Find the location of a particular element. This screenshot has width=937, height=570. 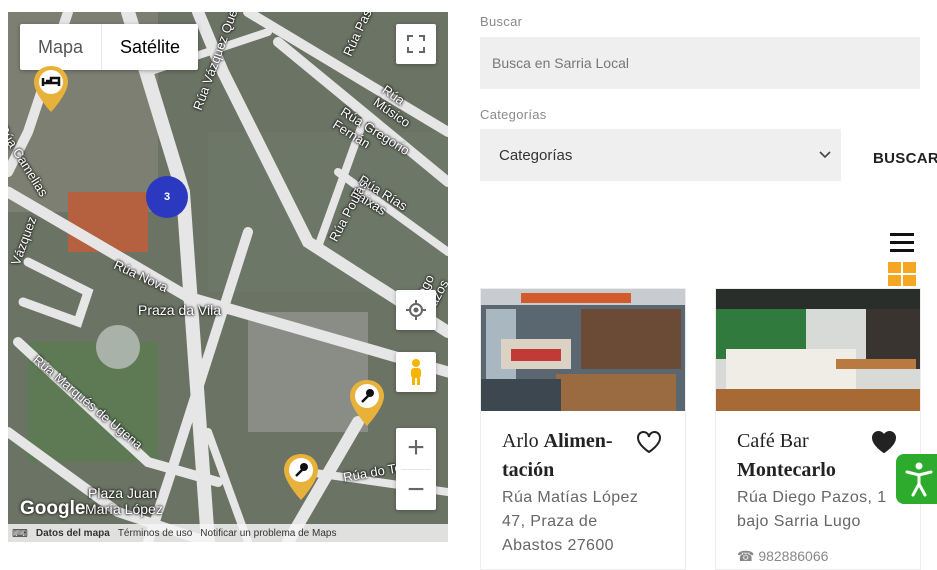

street-label: Praza da Vila is located at coordinates (180, 310).